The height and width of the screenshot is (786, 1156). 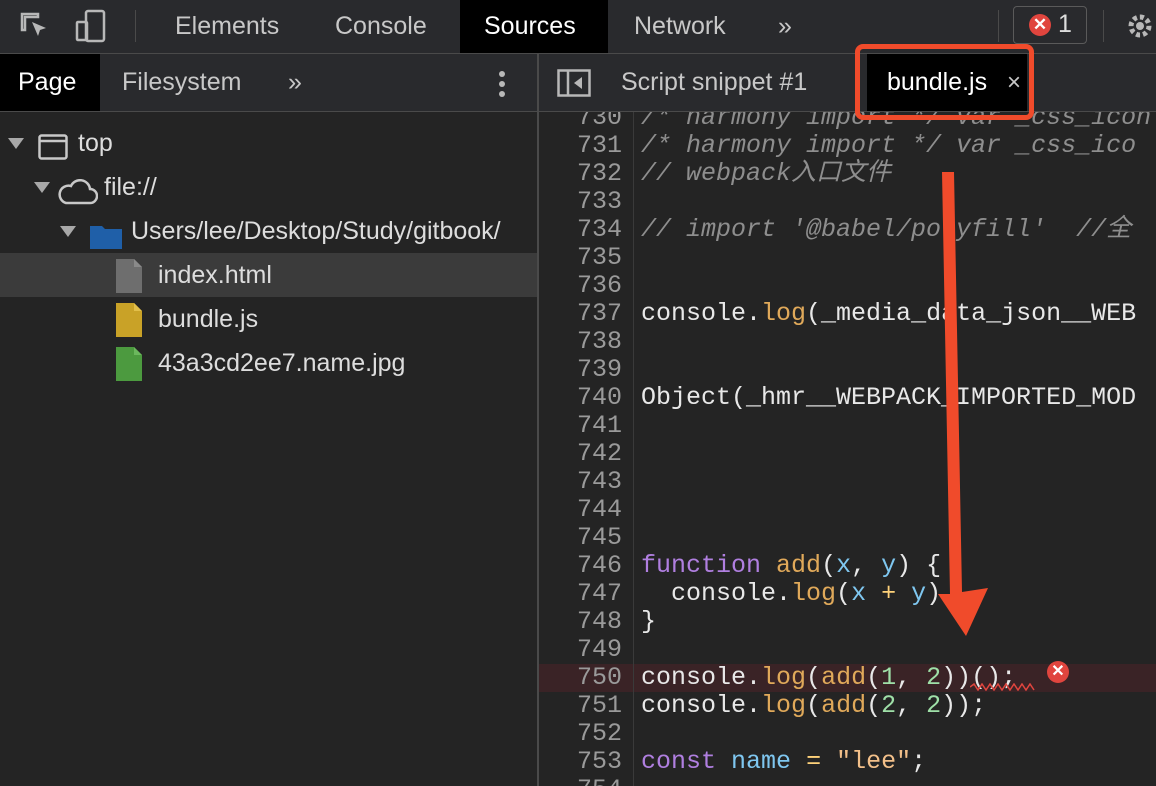 What do you see at coordinates (847, 510) in the screenshot?
I see `code-line: 744` at bounding box center [847, 510].